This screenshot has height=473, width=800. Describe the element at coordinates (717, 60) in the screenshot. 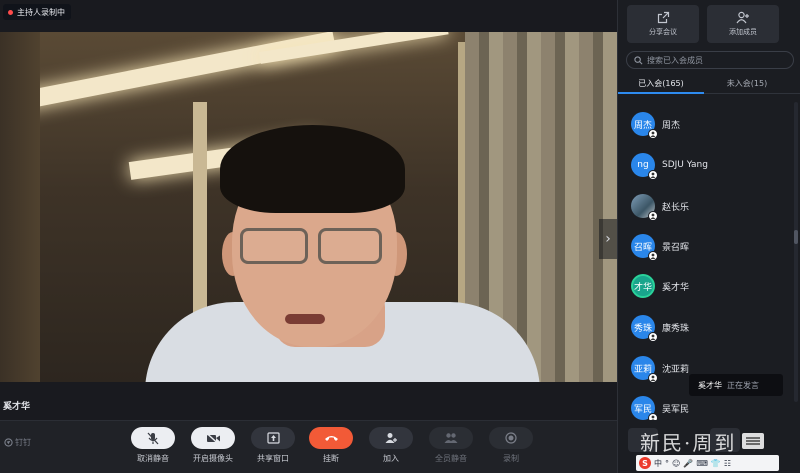

I see `member-search-input` at that location.